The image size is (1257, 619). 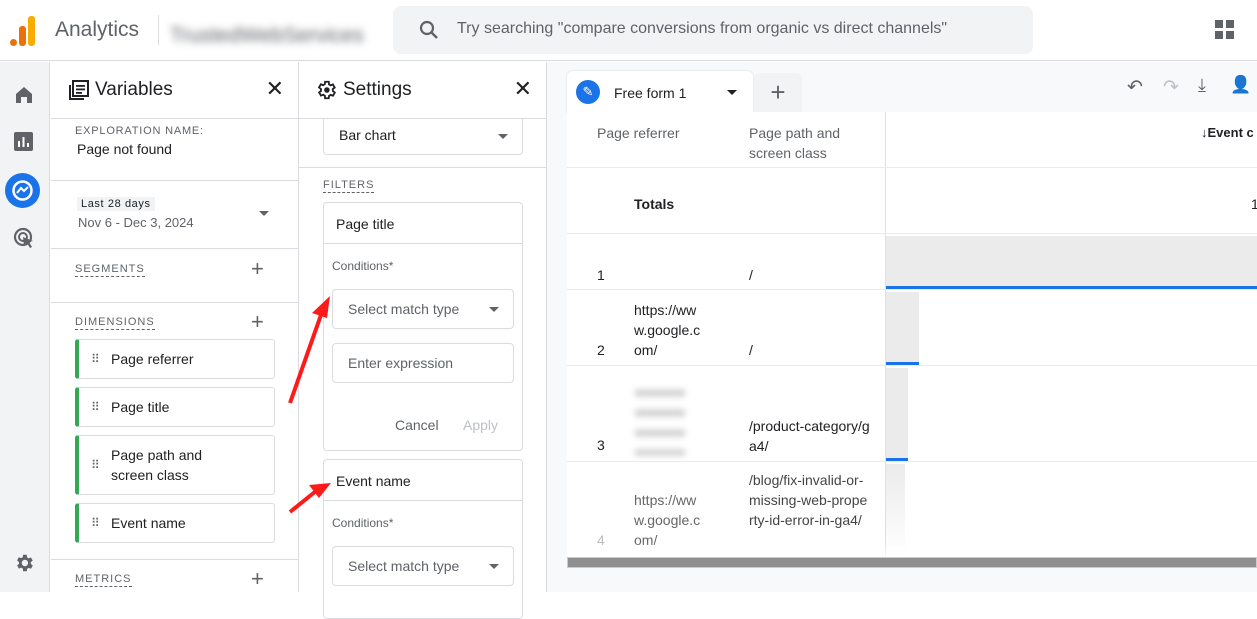 What do you see at coordinates (175, 407) in the screenshot?
I see `dimension-chip: ⠿ Page title` at bounding box center [175, 407].